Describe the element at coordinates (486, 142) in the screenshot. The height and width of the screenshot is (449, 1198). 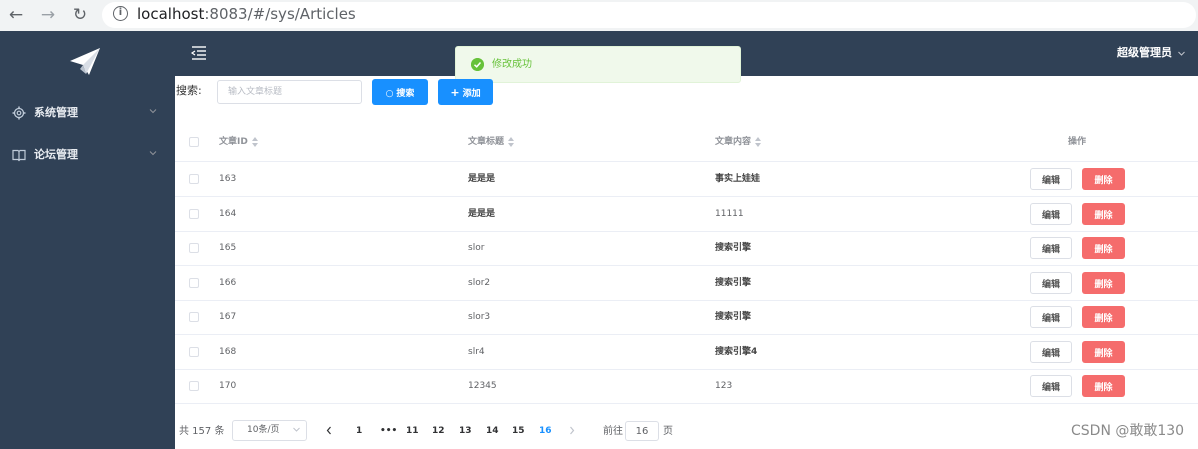
I see `column-label: 文章标题` at that location.